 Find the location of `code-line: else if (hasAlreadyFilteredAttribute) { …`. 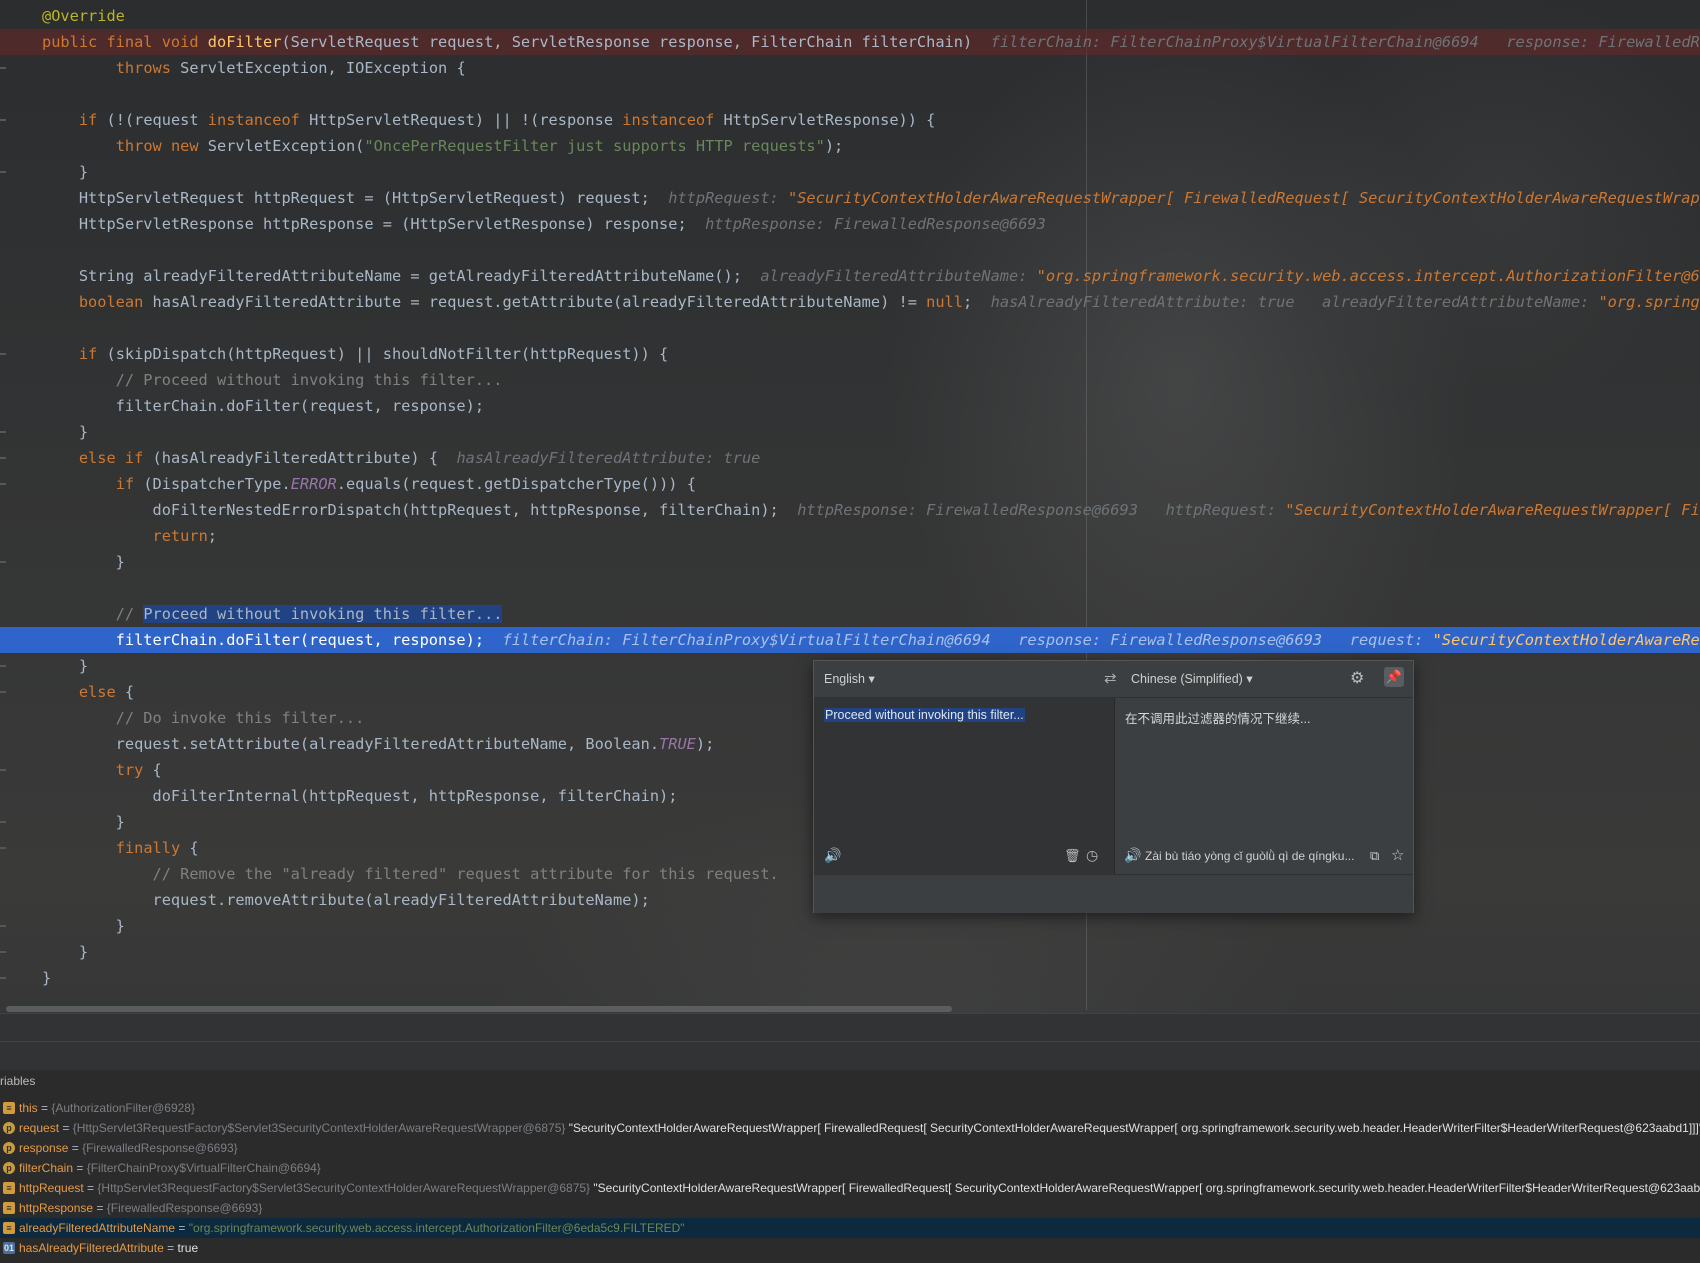

code-line: else if (hasAlreadyFilteredAttribute) { … is located at coordinates (850, 458).